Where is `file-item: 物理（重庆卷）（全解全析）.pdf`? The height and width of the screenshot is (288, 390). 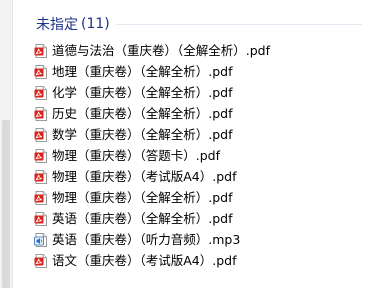
file-item: 物理（重庆卷）（全解全析）.pdf is located at coordinates (152, 196).